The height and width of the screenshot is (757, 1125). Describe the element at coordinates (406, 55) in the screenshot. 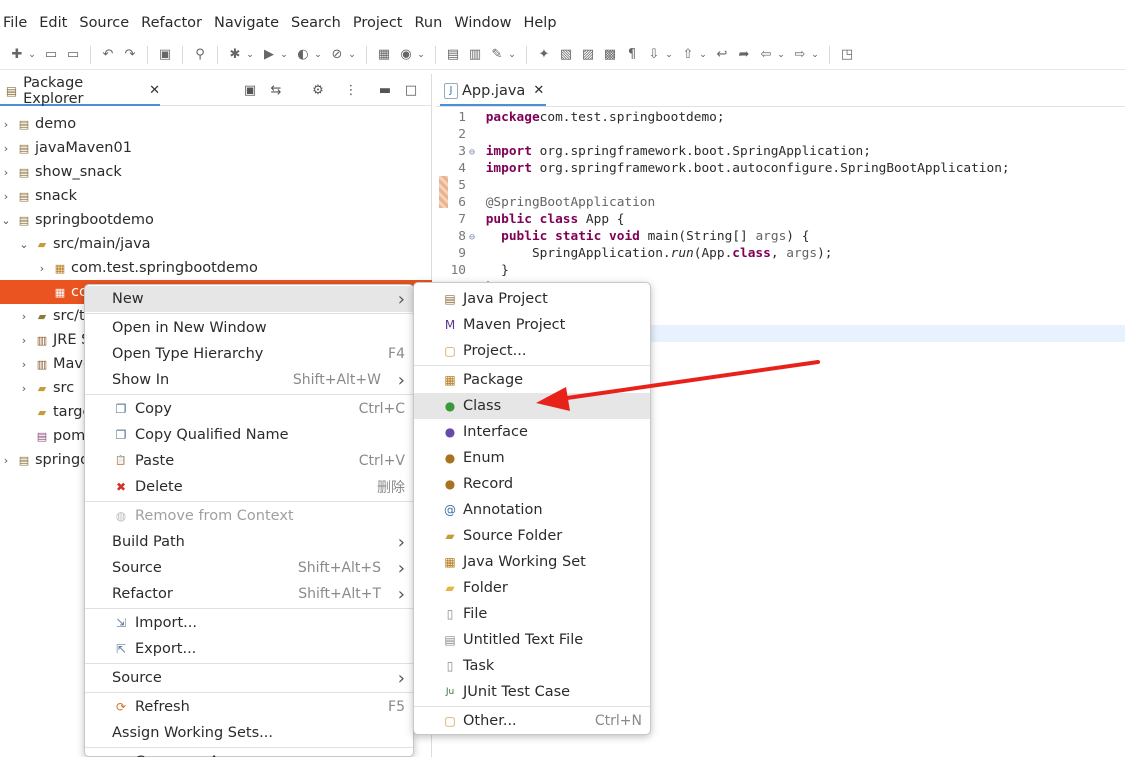

I see `new-class-icon: ◉` at that location.